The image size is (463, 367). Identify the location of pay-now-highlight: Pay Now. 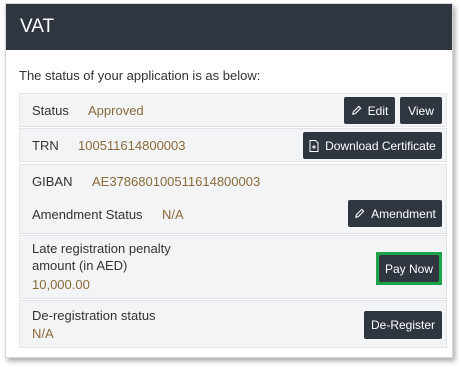
(409, 268).